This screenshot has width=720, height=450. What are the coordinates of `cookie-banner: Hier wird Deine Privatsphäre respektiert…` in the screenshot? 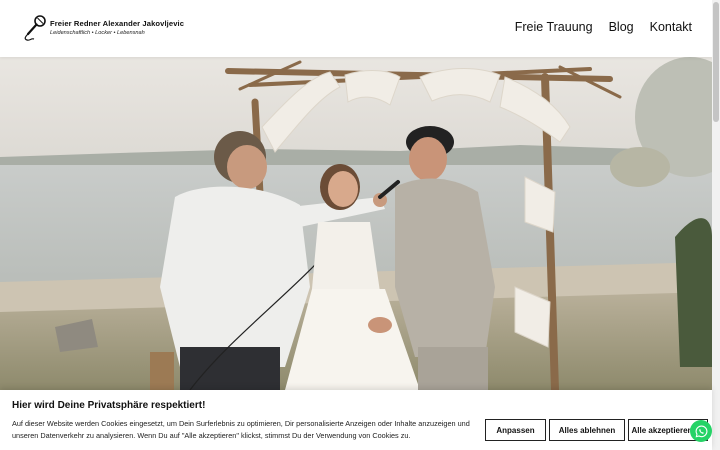 It's located at (356, 420).